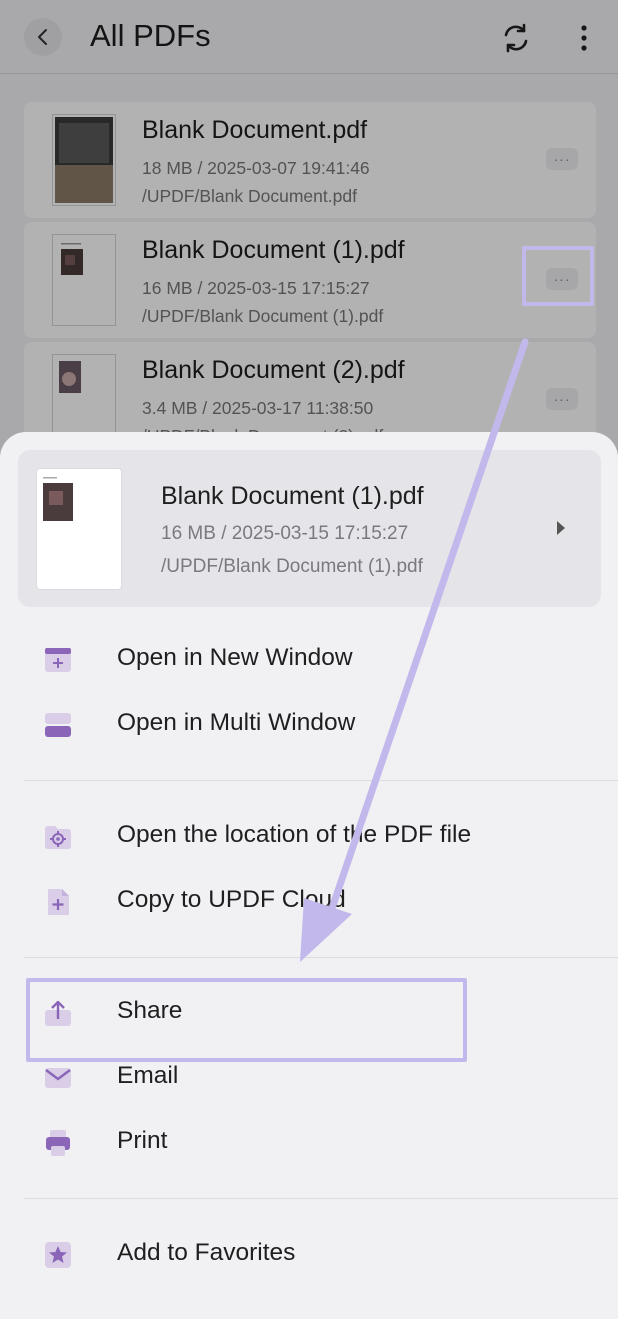 This screenshot has height=1319, width=618. Describe the element at coordinates (231, 899) in the screenshot. I see `menu-label: Copy to UPDF Cloud` at that location.